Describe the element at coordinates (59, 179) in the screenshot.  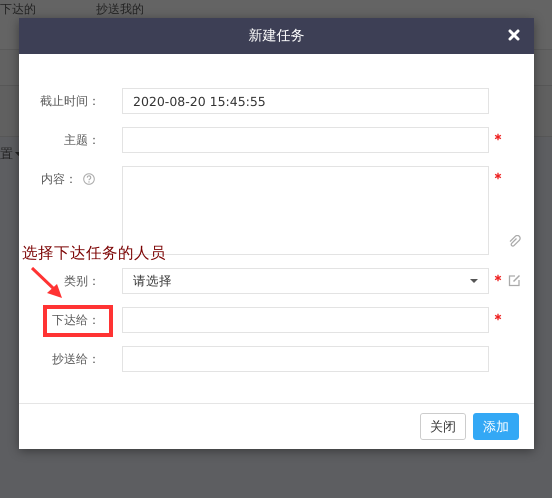
I see `field-label: 内容：` at that location.